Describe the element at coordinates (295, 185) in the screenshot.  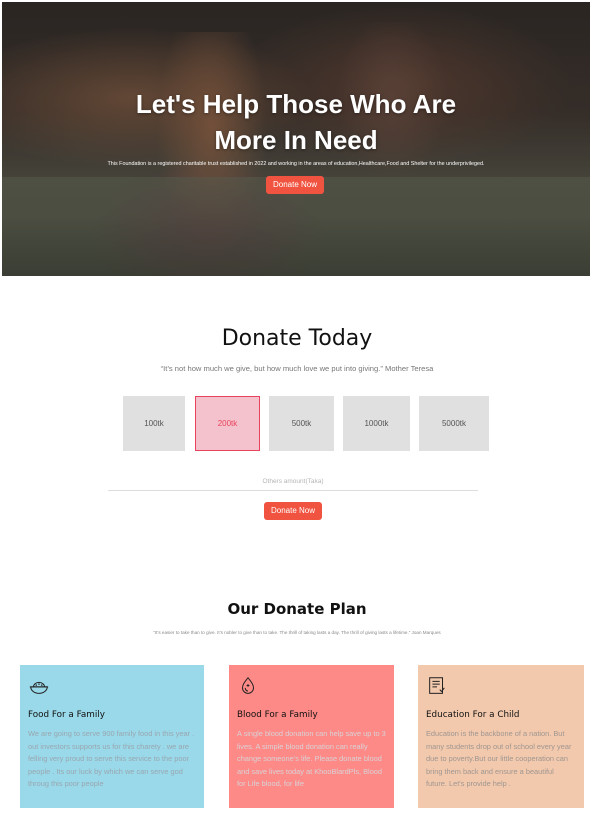
I see `hero-donate-button: Donate Now` at that location.